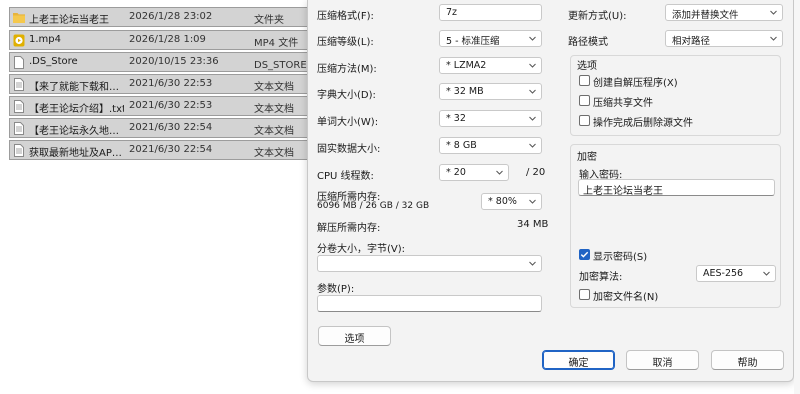 The image size is (800, 394). I want to click on show-password-label: 显示密码(S), so click(620, 257).